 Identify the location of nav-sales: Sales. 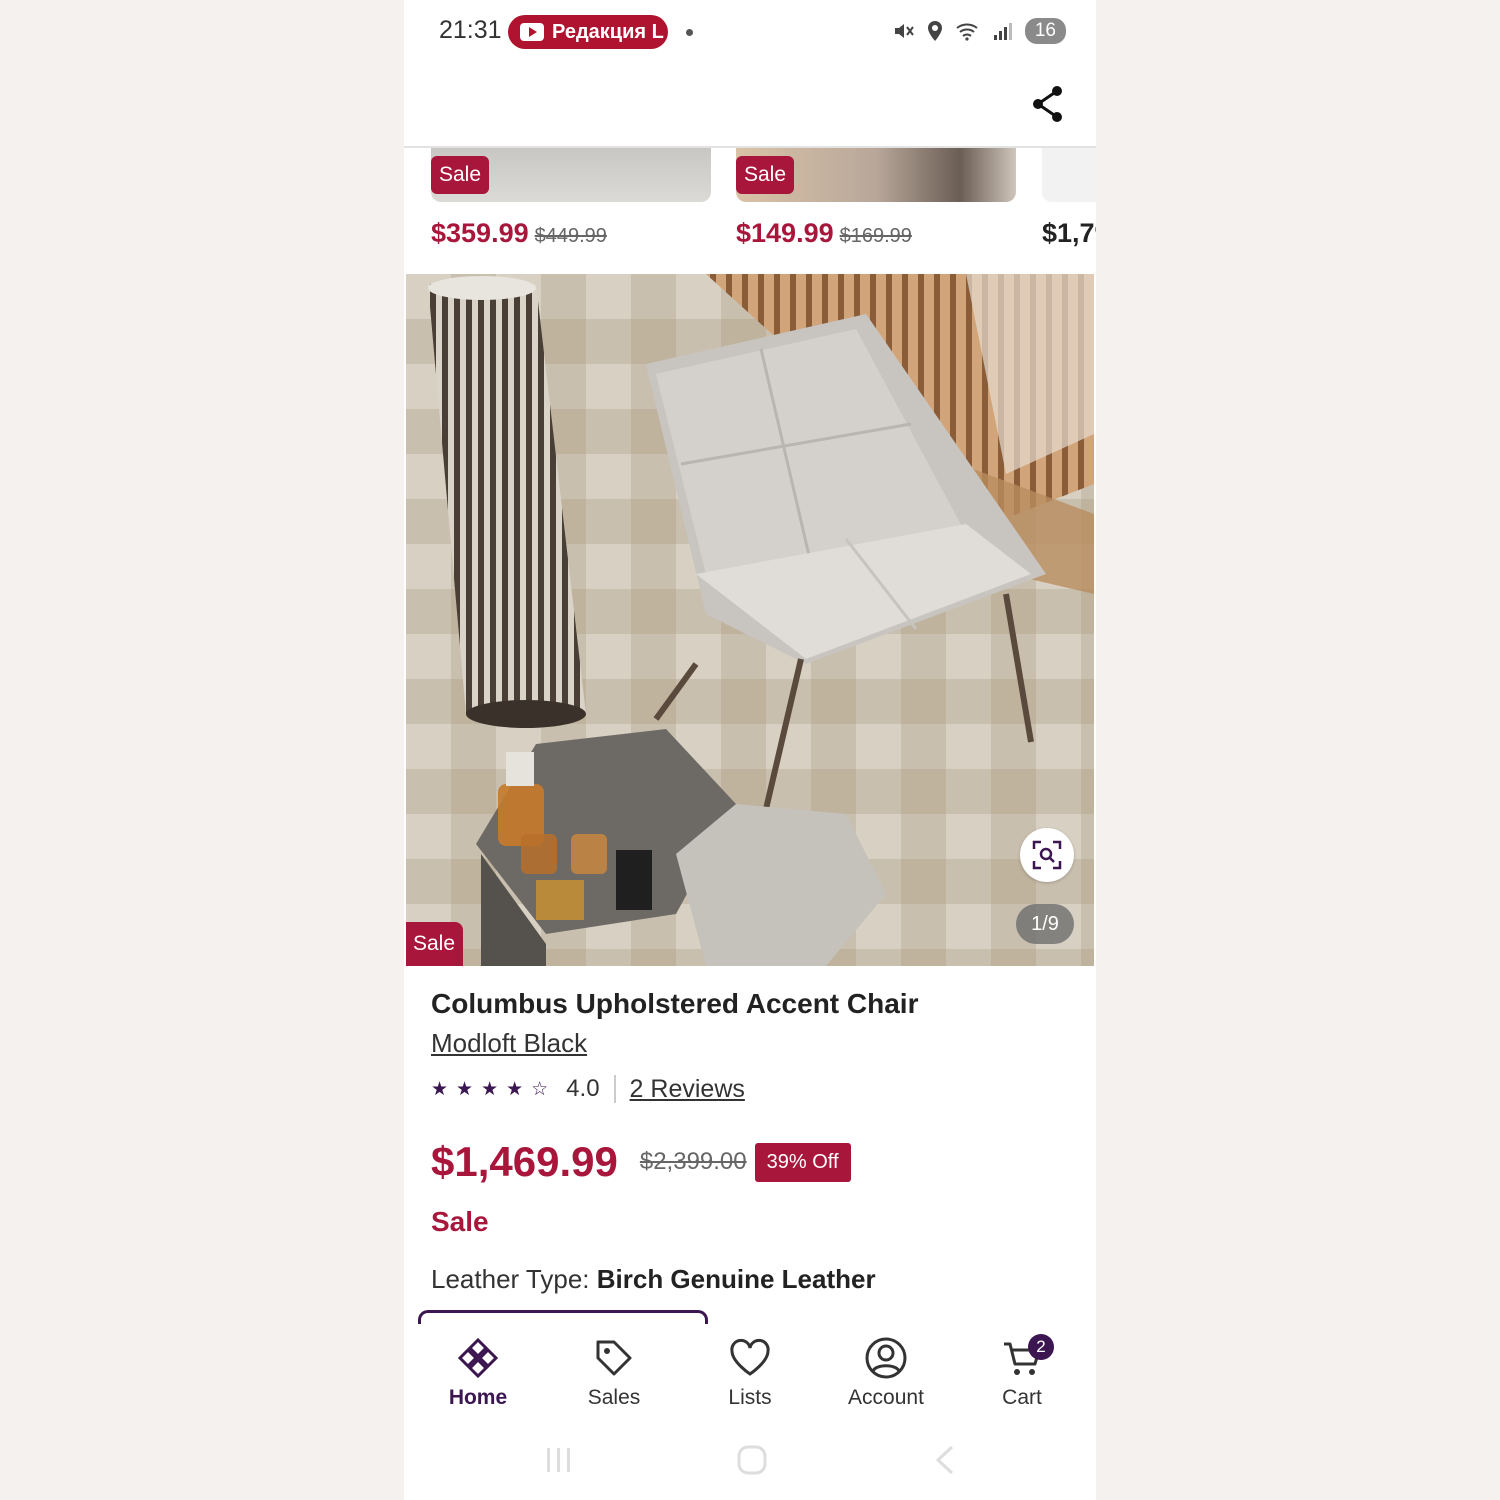
(614, 1373).